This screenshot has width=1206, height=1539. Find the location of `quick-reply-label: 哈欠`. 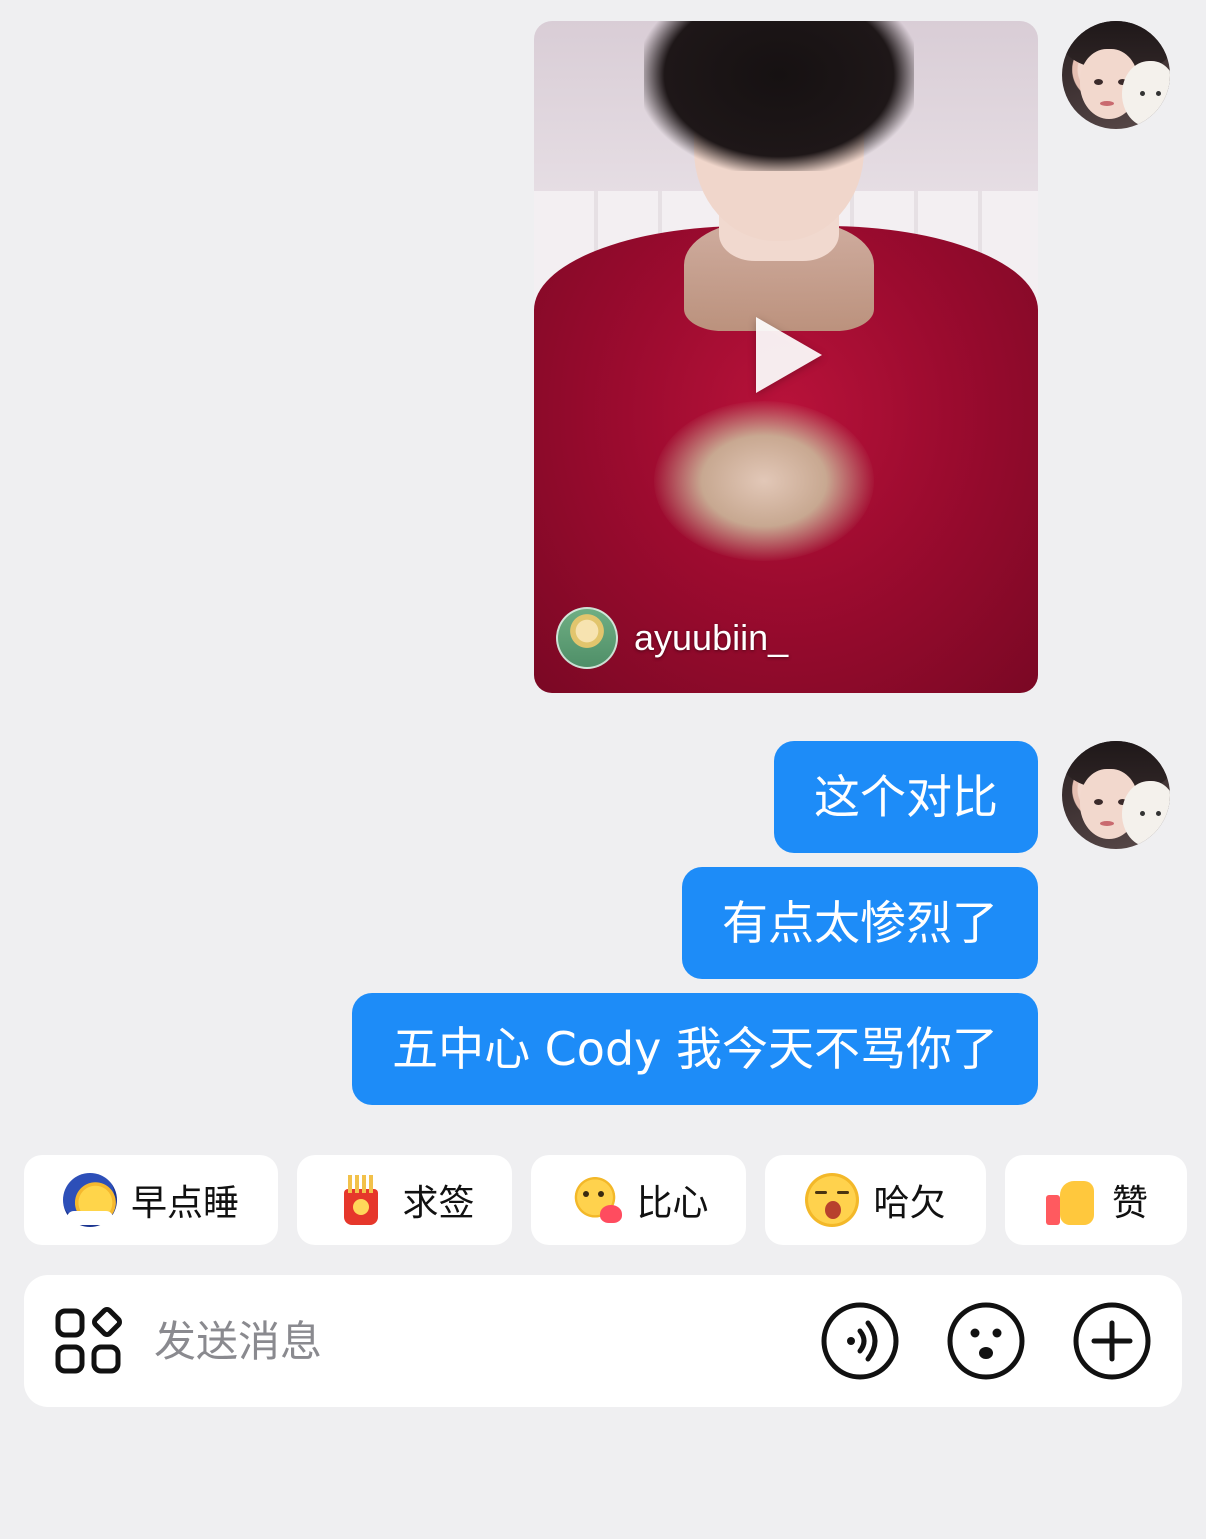

quick-reply-label: 哈欠 is located at coordinates (909, 1203).